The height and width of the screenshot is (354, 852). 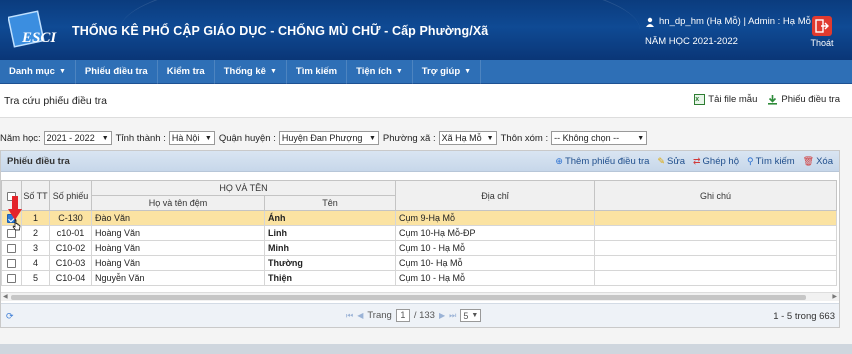 I want to click on province-select: Hà Nội ▼, so click(x=191, y=138).